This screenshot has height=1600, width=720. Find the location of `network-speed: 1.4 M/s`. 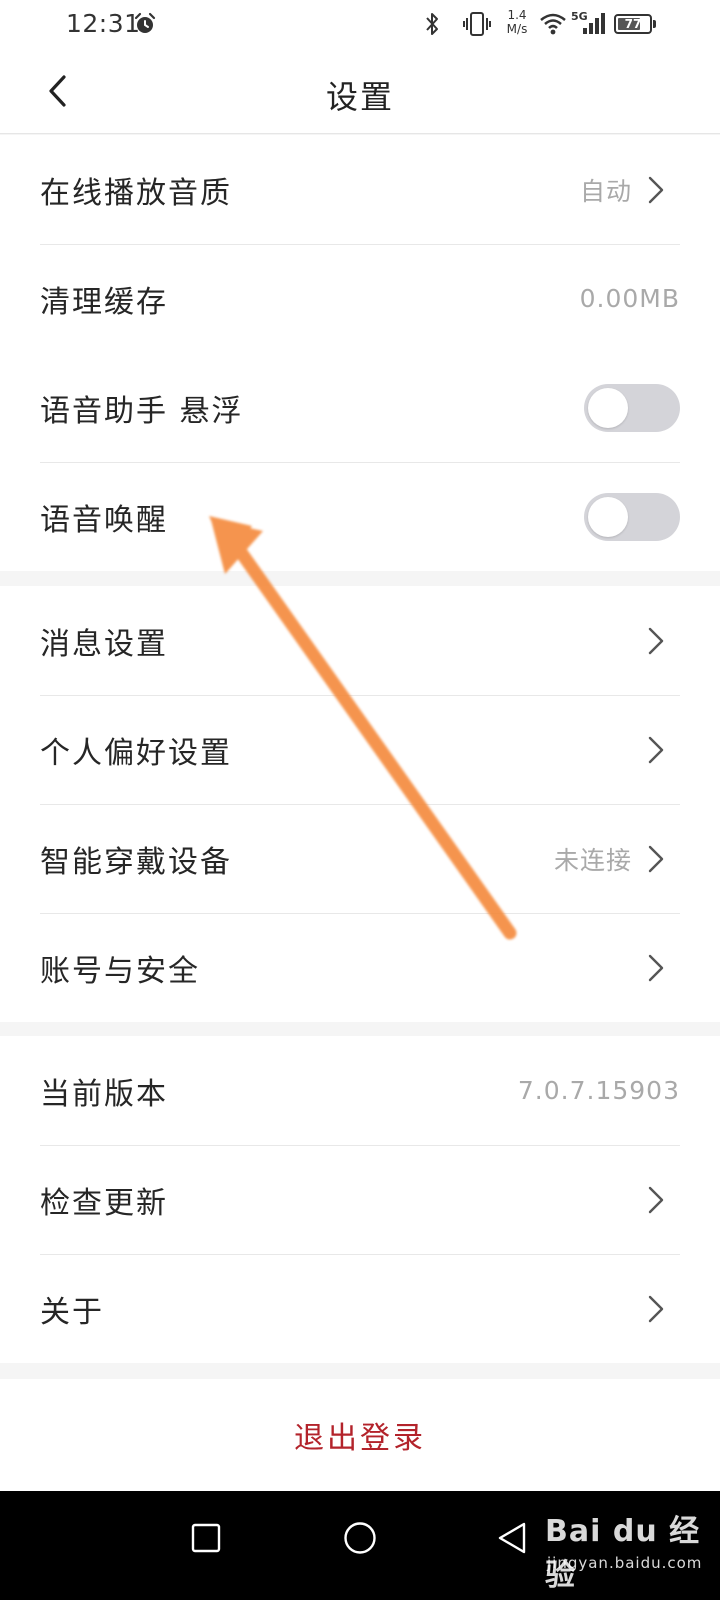

network-speed: 1.4 M/s is located at coordinates (517, 22).